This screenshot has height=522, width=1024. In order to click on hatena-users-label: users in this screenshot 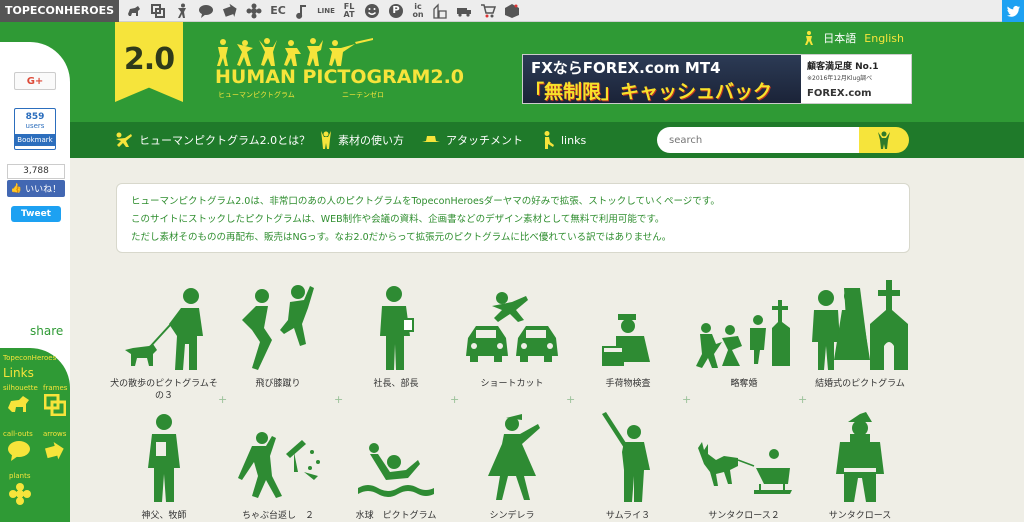, I will do `click(35, 126)`.